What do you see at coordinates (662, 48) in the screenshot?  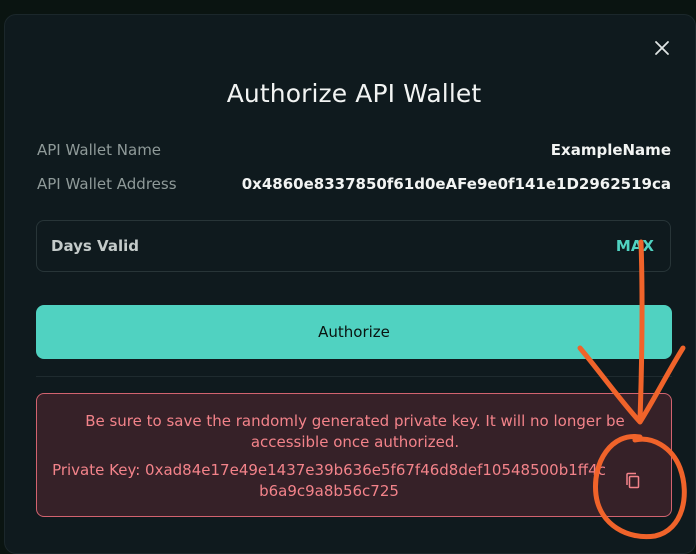 I see `close-icon` at bounding box center [662, 48].